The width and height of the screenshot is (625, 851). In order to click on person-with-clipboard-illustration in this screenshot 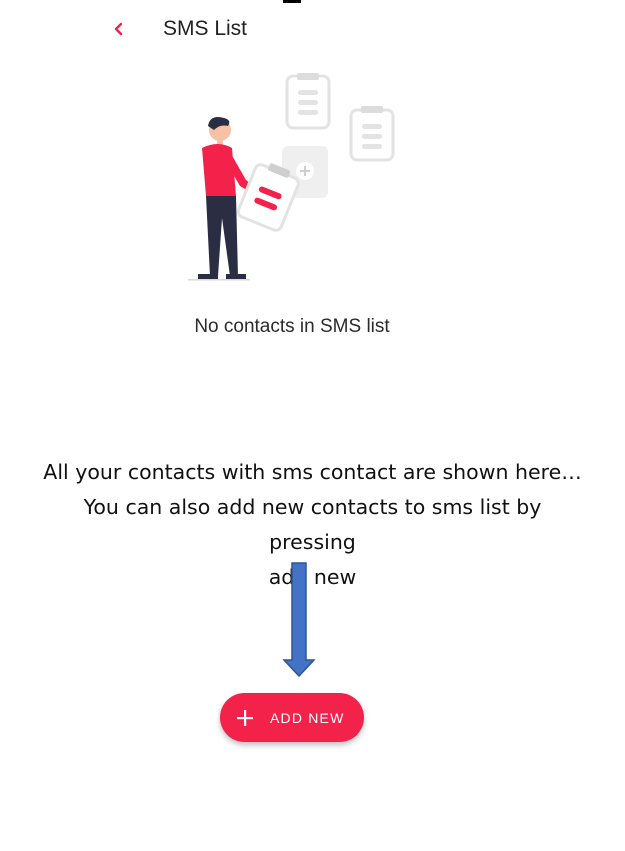, I will do `click(291, 177)`.